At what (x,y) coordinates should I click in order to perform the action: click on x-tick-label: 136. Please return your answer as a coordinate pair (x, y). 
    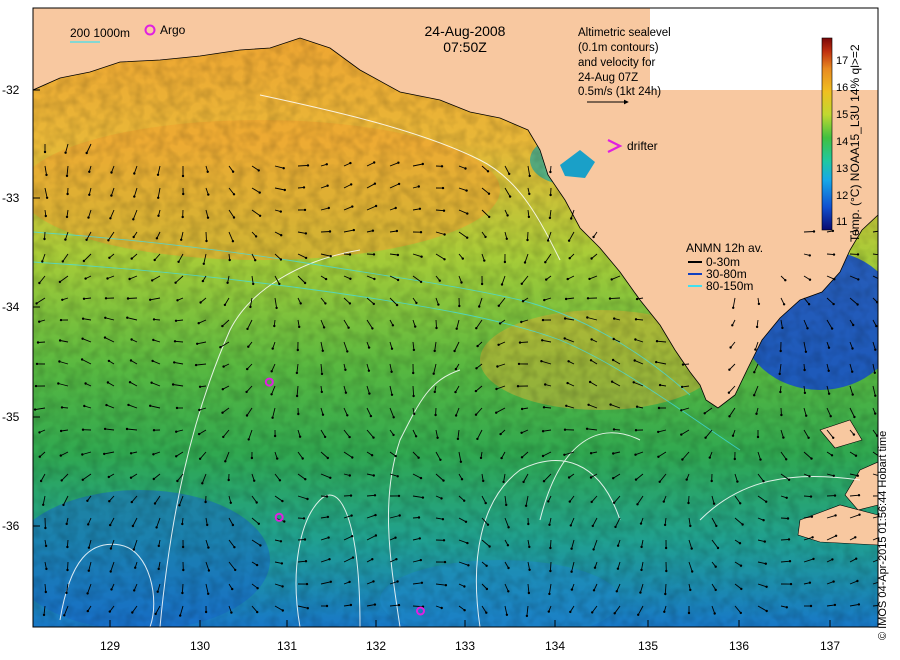
    Looking at the image, I should click on (739, 646).